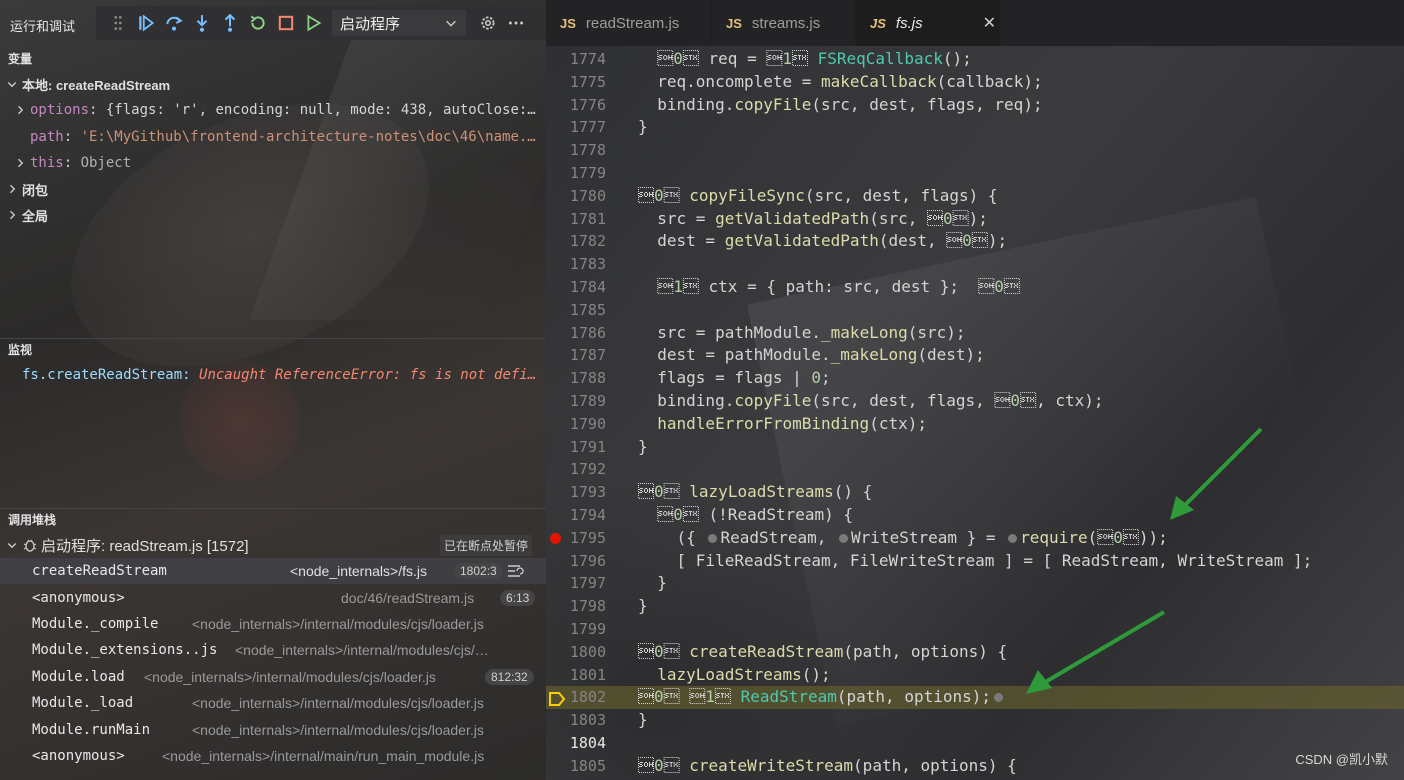  Describe the element at coordinates (576, 310) in the screenshot. I see `line-number: 1785` at that location.